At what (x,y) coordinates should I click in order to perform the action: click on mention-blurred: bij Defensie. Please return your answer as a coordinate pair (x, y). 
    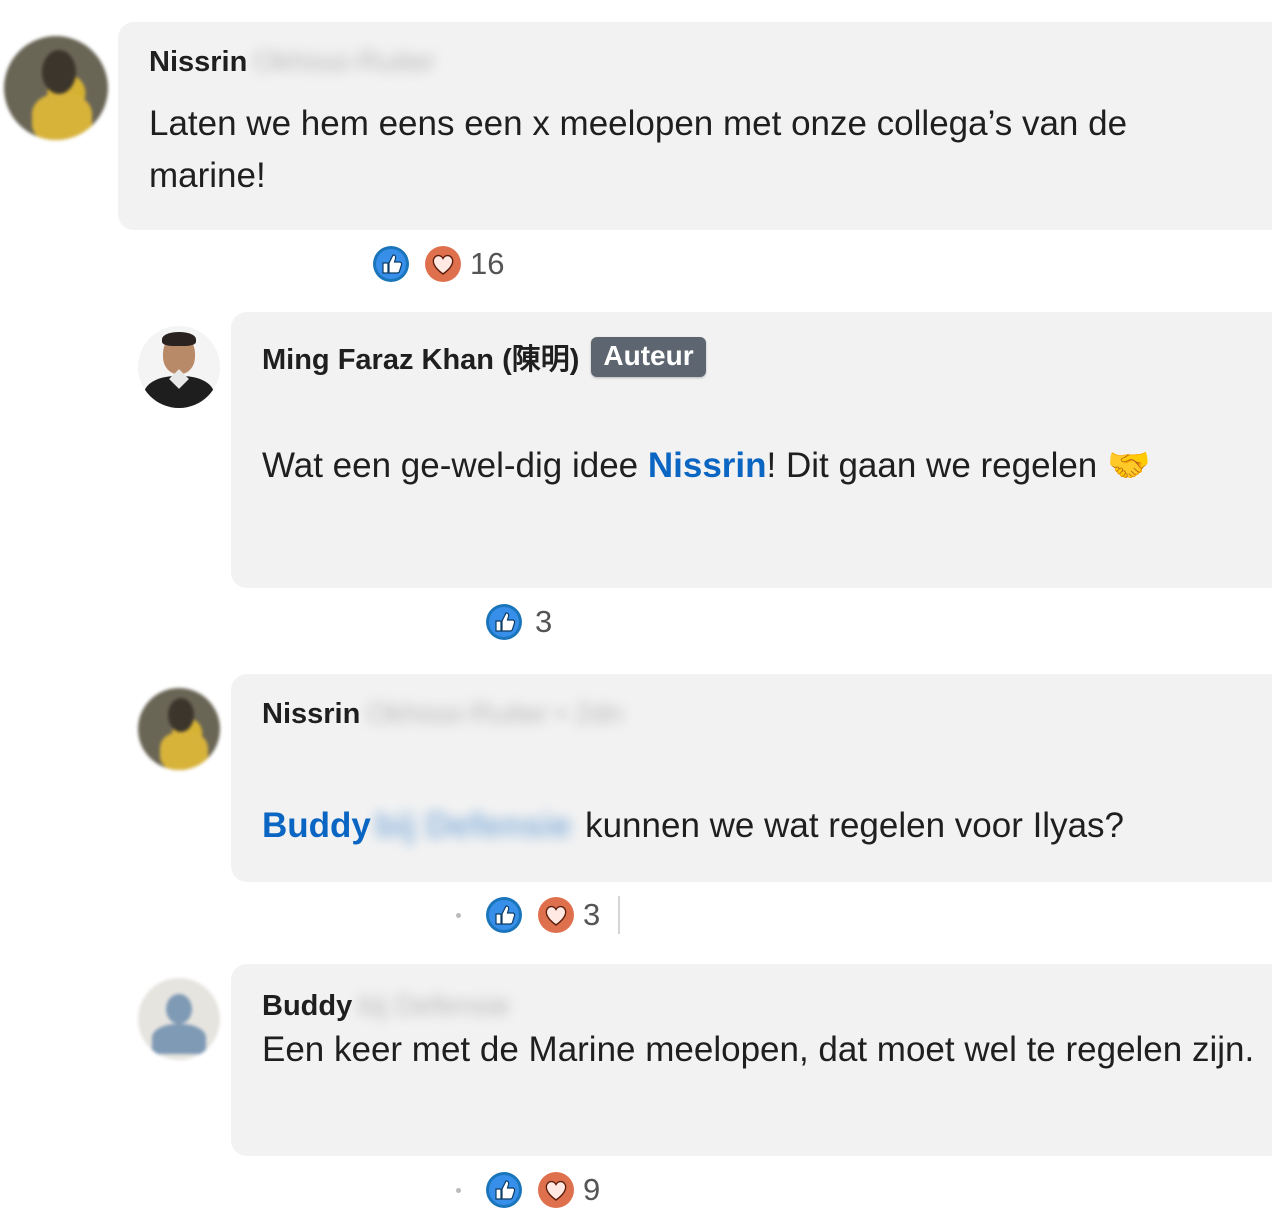
    Looking at the image, I should click on (473, 825).